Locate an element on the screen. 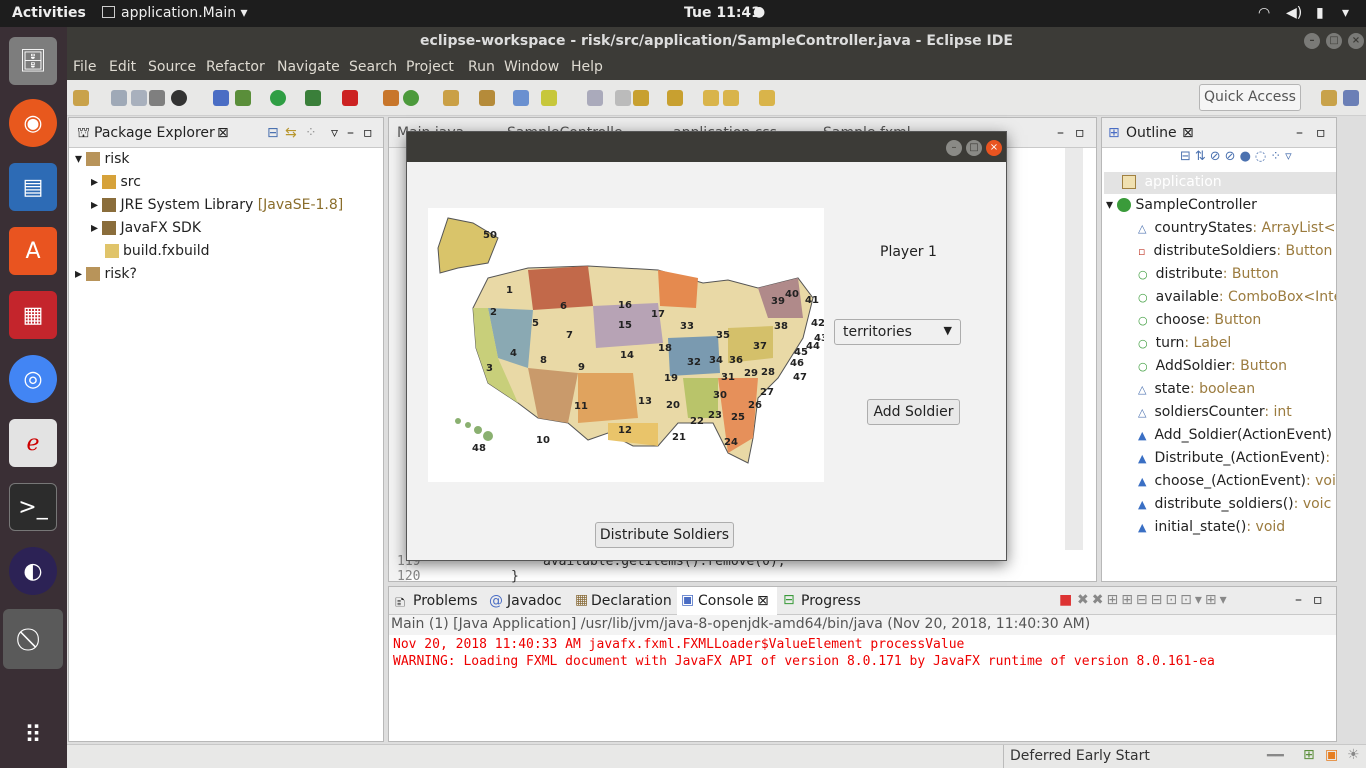 The image size is (1366, 768). eclipse-icon: ◐ is located at coordinates (33, 571).